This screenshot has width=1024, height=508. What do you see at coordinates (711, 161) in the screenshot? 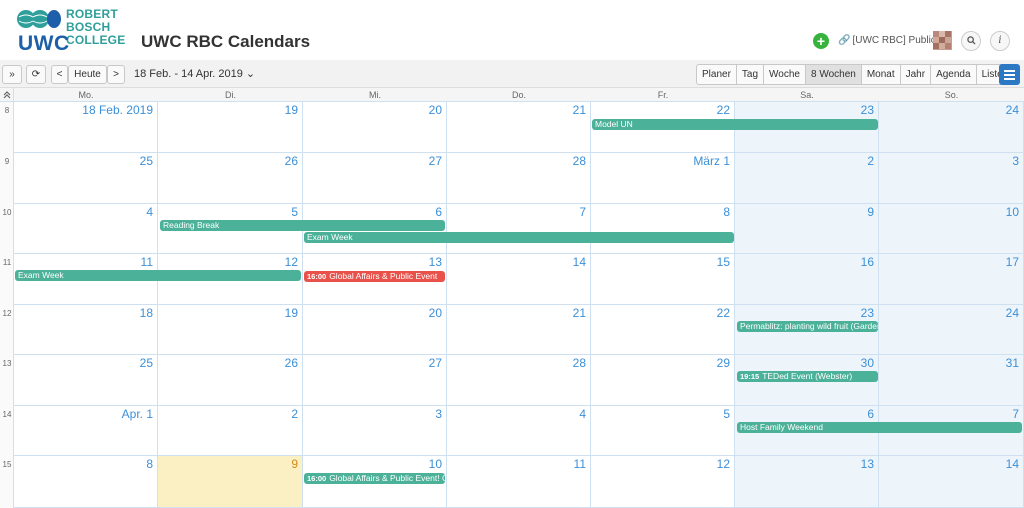
I see `day-number: März 1` at bounding box center [711, 161].